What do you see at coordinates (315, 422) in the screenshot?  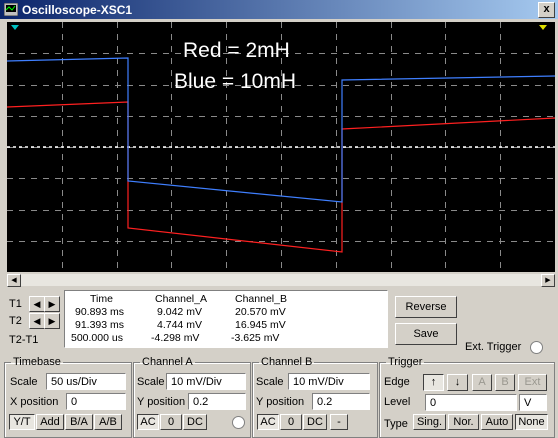 I see `channel-b-dc-button: DC` at bounding box center [315, 422].